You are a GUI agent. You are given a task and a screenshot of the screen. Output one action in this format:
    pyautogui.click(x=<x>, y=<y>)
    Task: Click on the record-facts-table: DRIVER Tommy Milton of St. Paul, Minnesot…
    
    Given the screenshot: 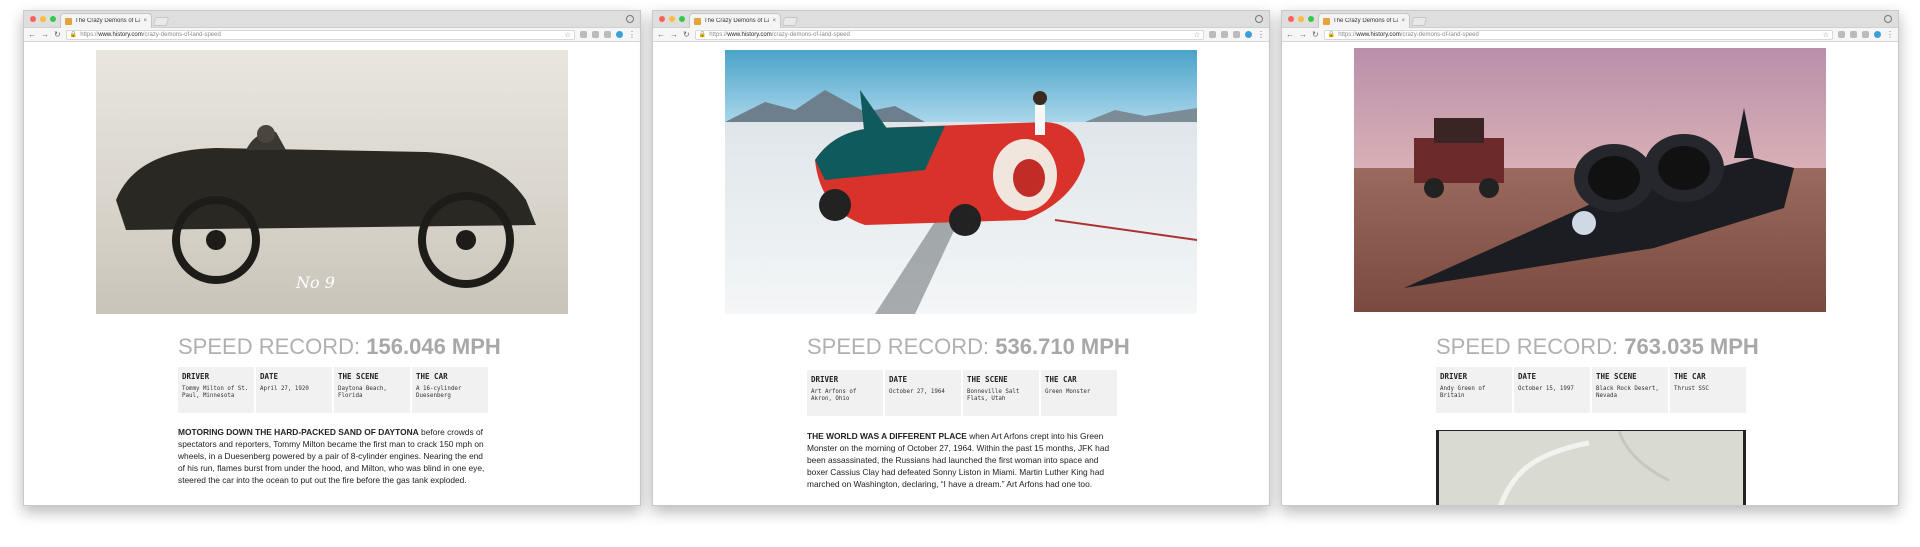 What is the action you would take?
    pyautogui.click(x=333, y=390)
    